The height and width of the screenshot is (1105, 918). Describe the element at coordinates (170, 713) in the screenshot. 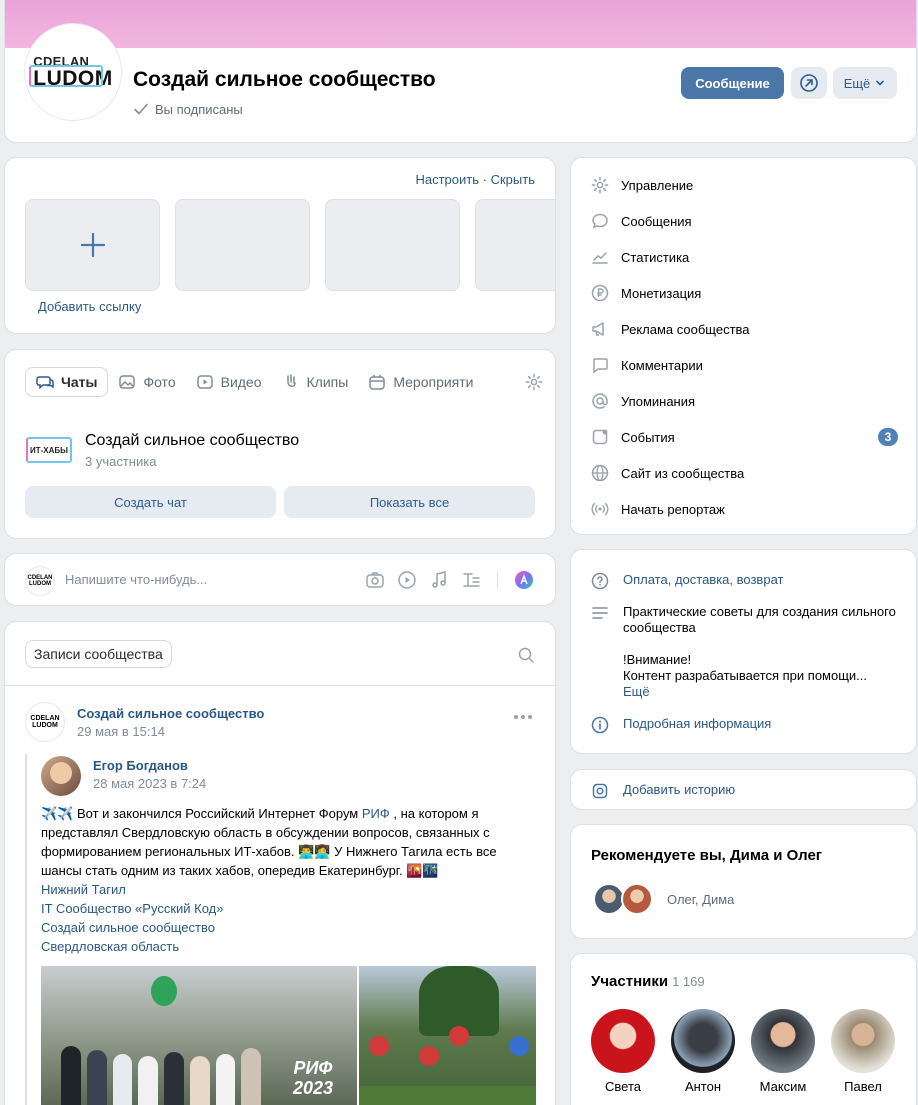

I see `post-author: Создай сильное сообщество` at that location.